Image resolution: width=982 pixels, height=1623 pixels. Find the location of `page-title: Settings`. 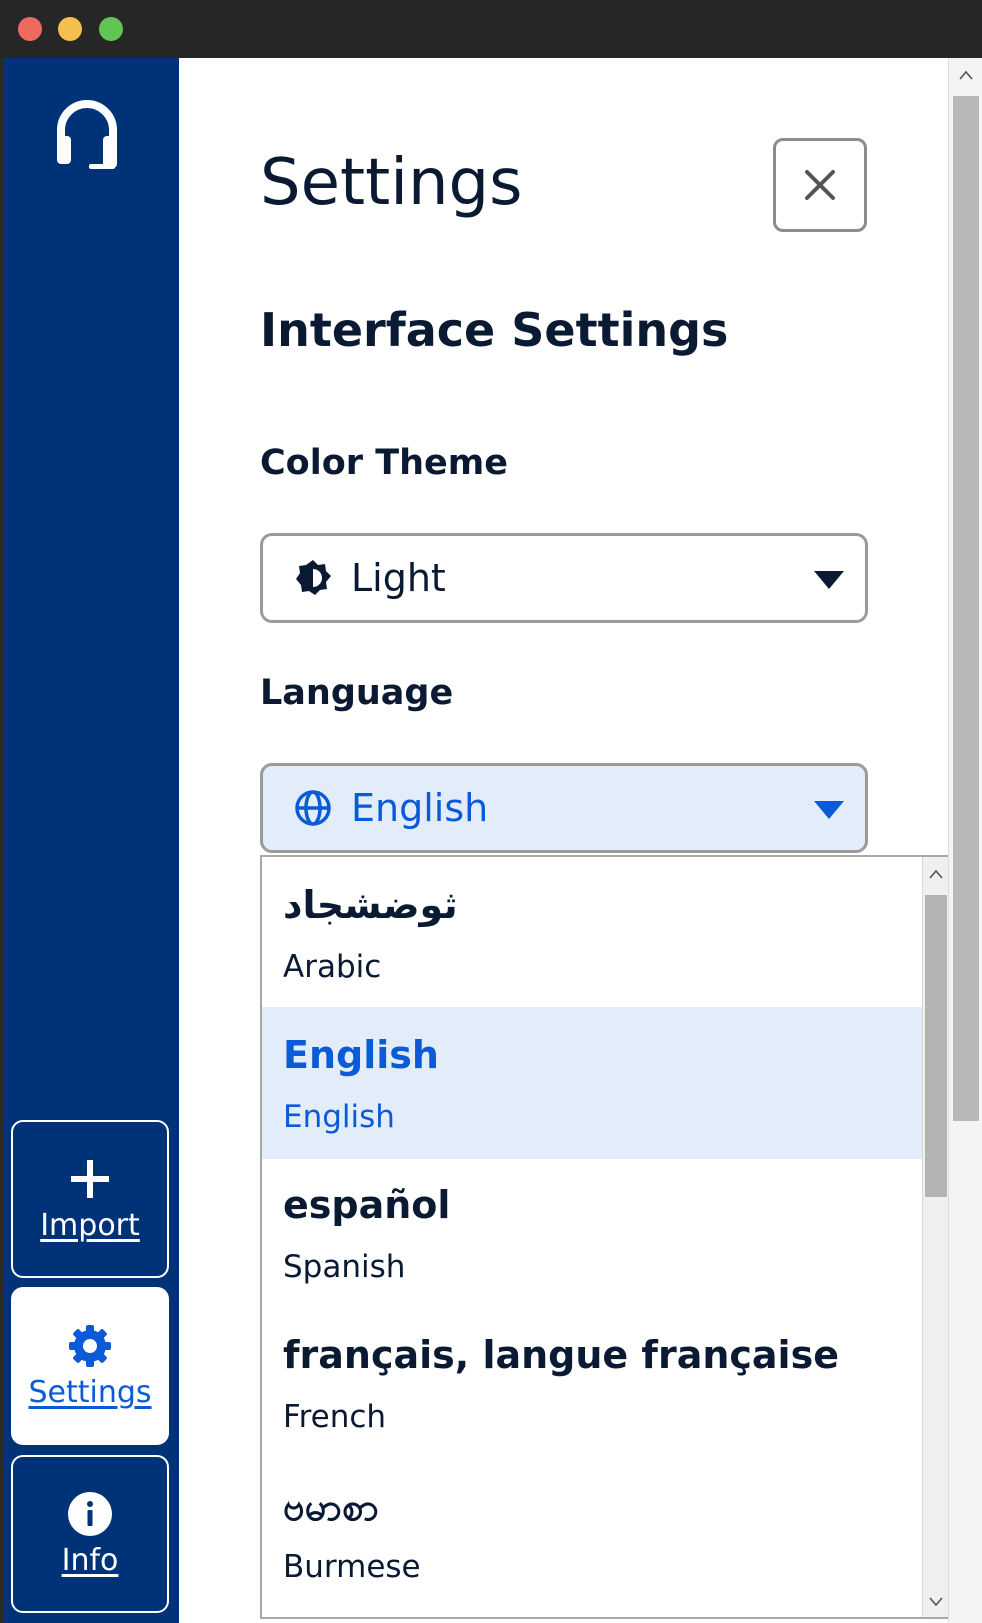

page-title: Settings is located at coordinates (391, 183).